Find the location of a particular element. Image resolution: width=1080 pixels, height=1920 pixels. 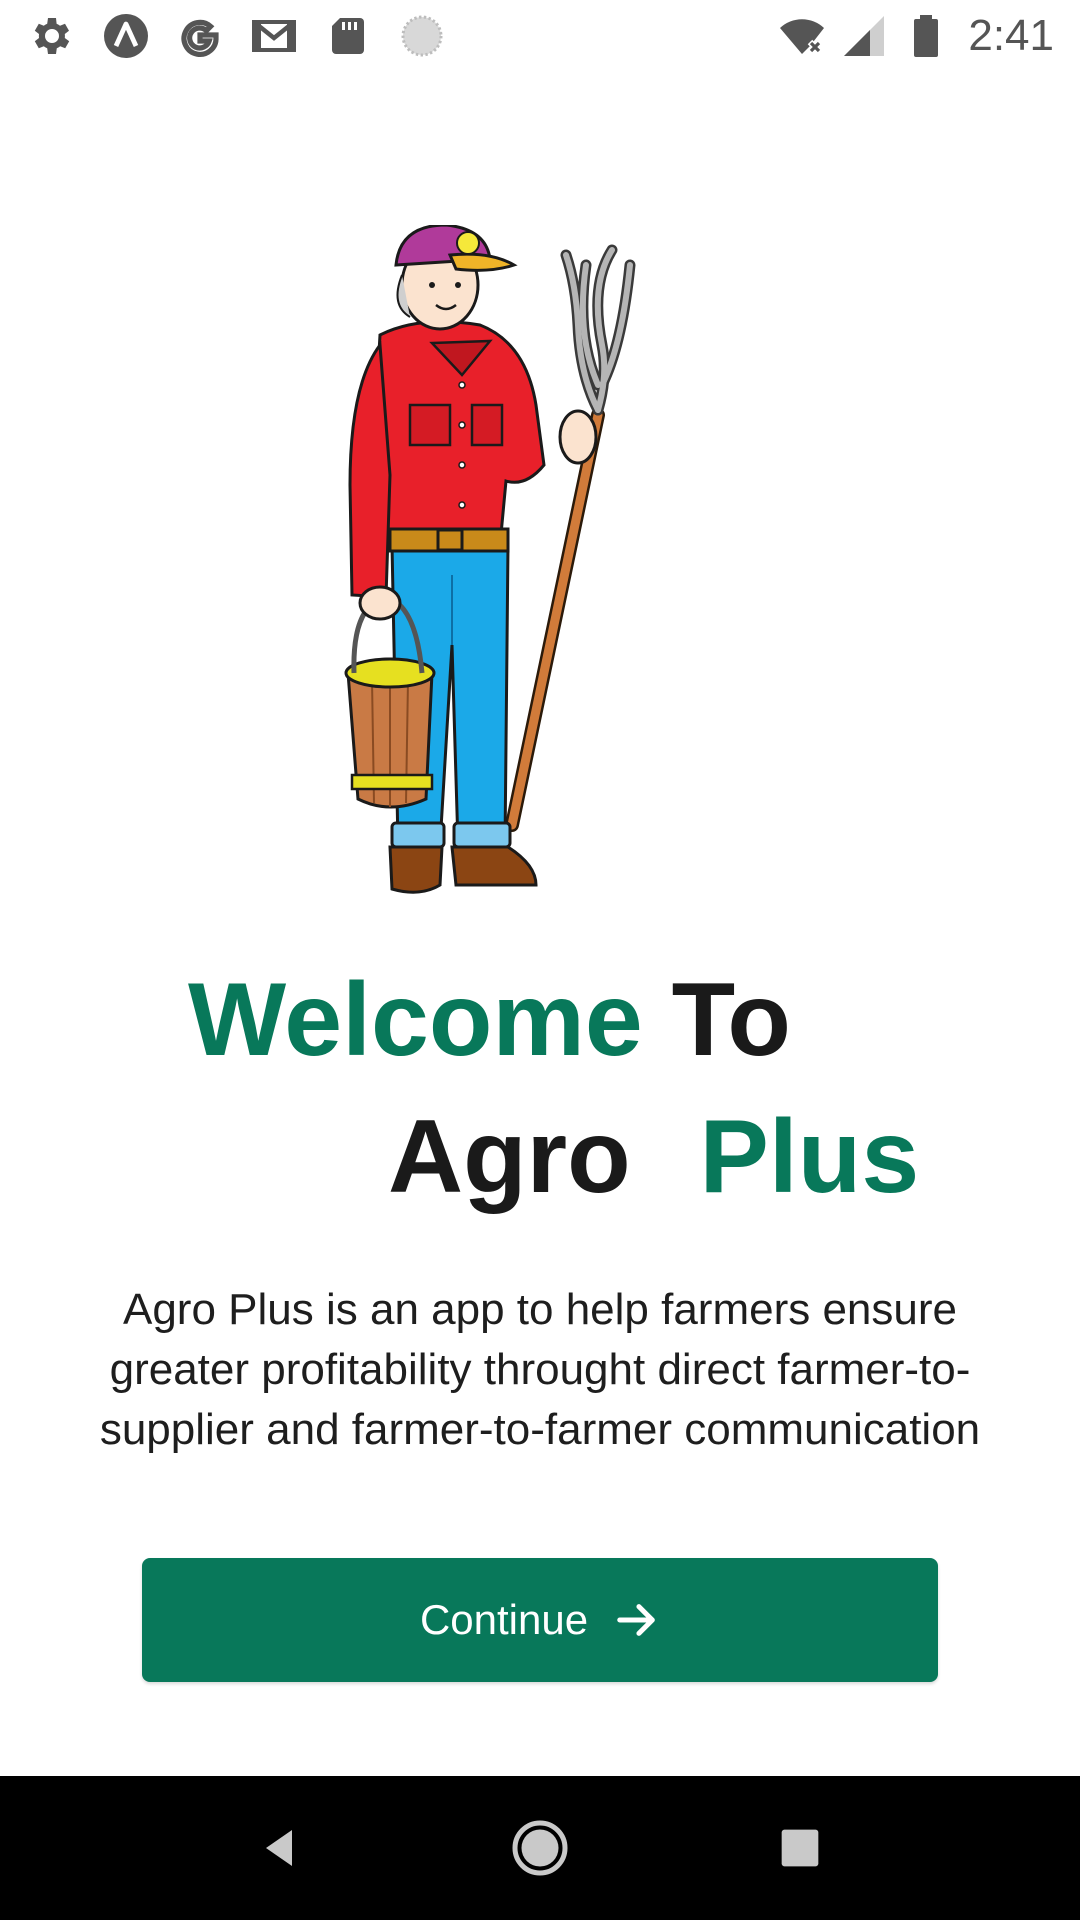

status-bar: 2:41 is located at coordinates (540, 36).